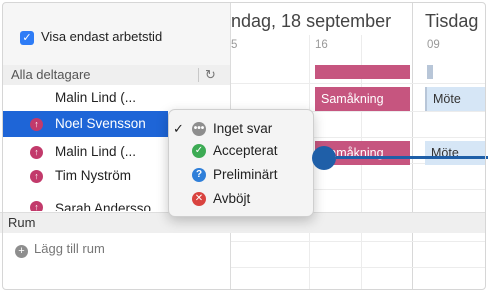 The image size is (488, 292). Describe the element at coordinates (321, 45) in the screenshot. I see `hour-label: 16` at that location.